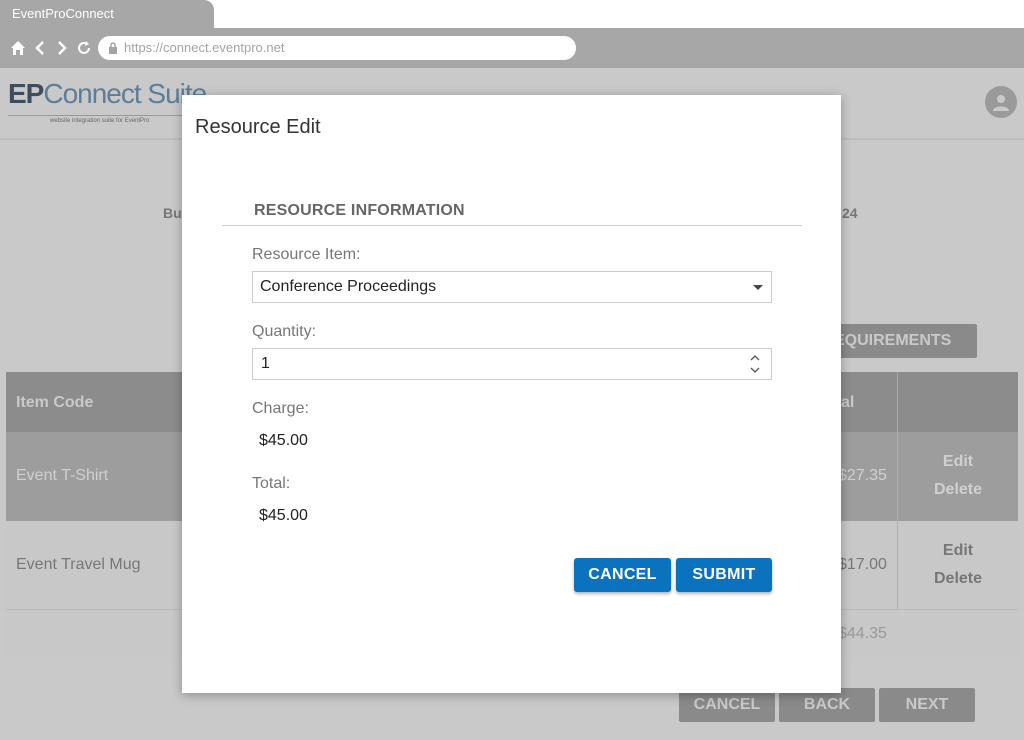  Describe the element at coordinates (107, 14) in the screenshot. I see `browser-tab: EventProConnect` at that location.